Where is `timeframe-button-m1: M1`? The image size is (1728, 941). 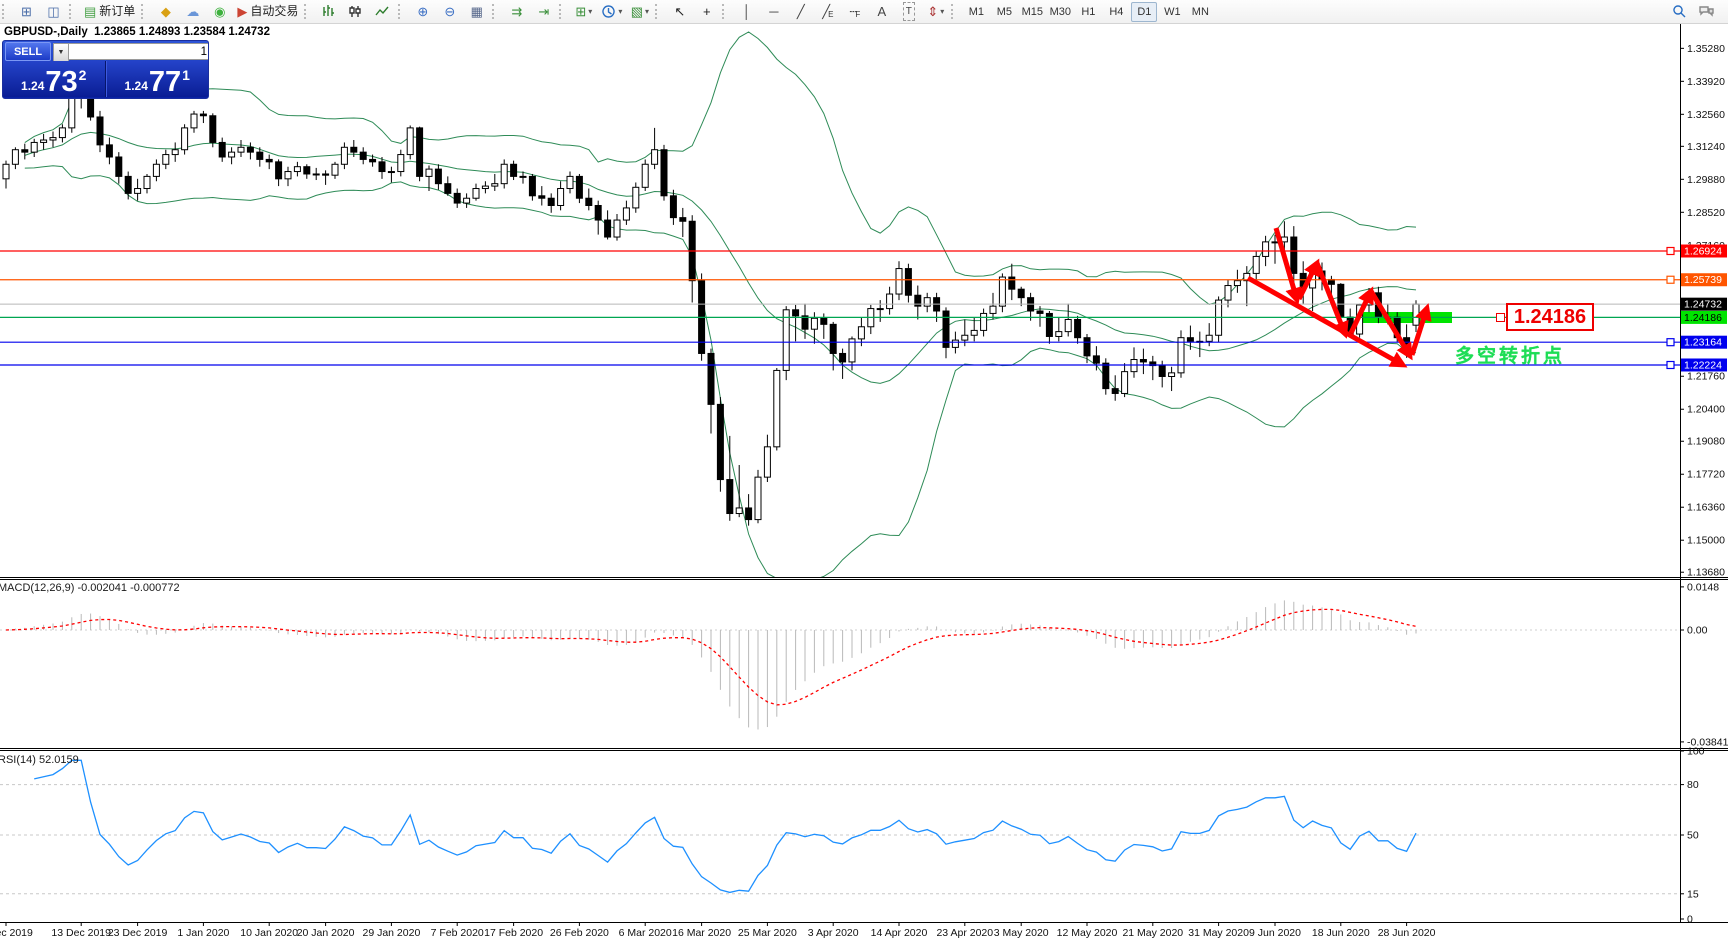
timeframe-button-m1: M1 is located at coordinates (976, 12).